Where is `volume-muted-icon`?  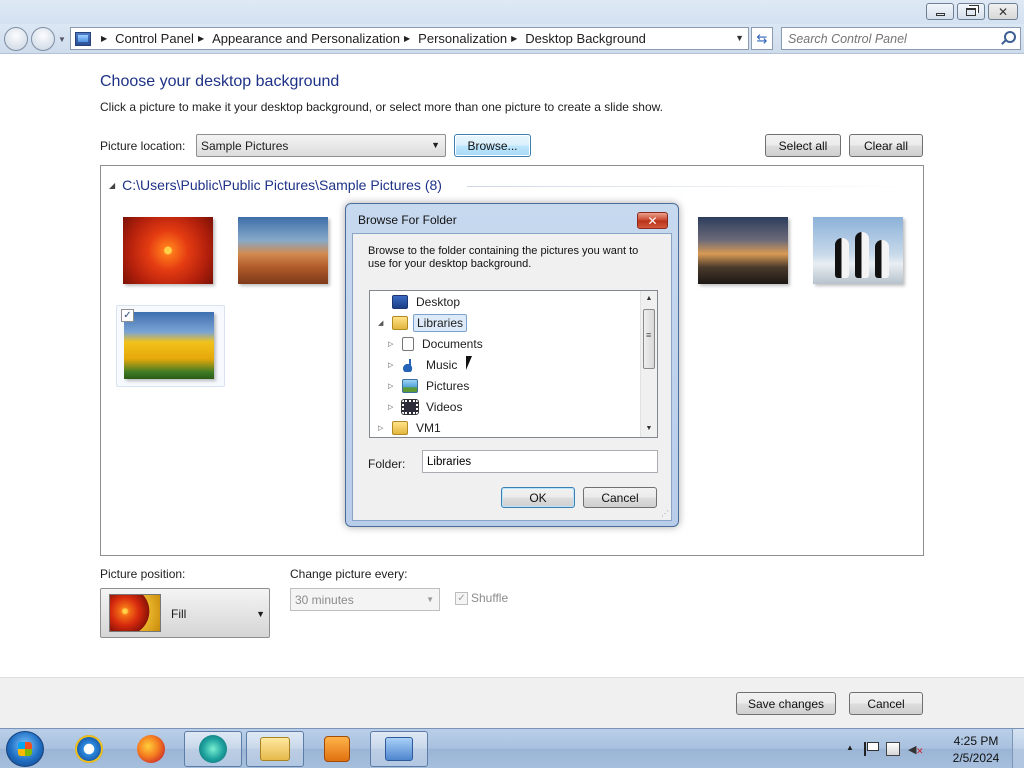
volume-muted-icon is located at coordinates (916, 749).